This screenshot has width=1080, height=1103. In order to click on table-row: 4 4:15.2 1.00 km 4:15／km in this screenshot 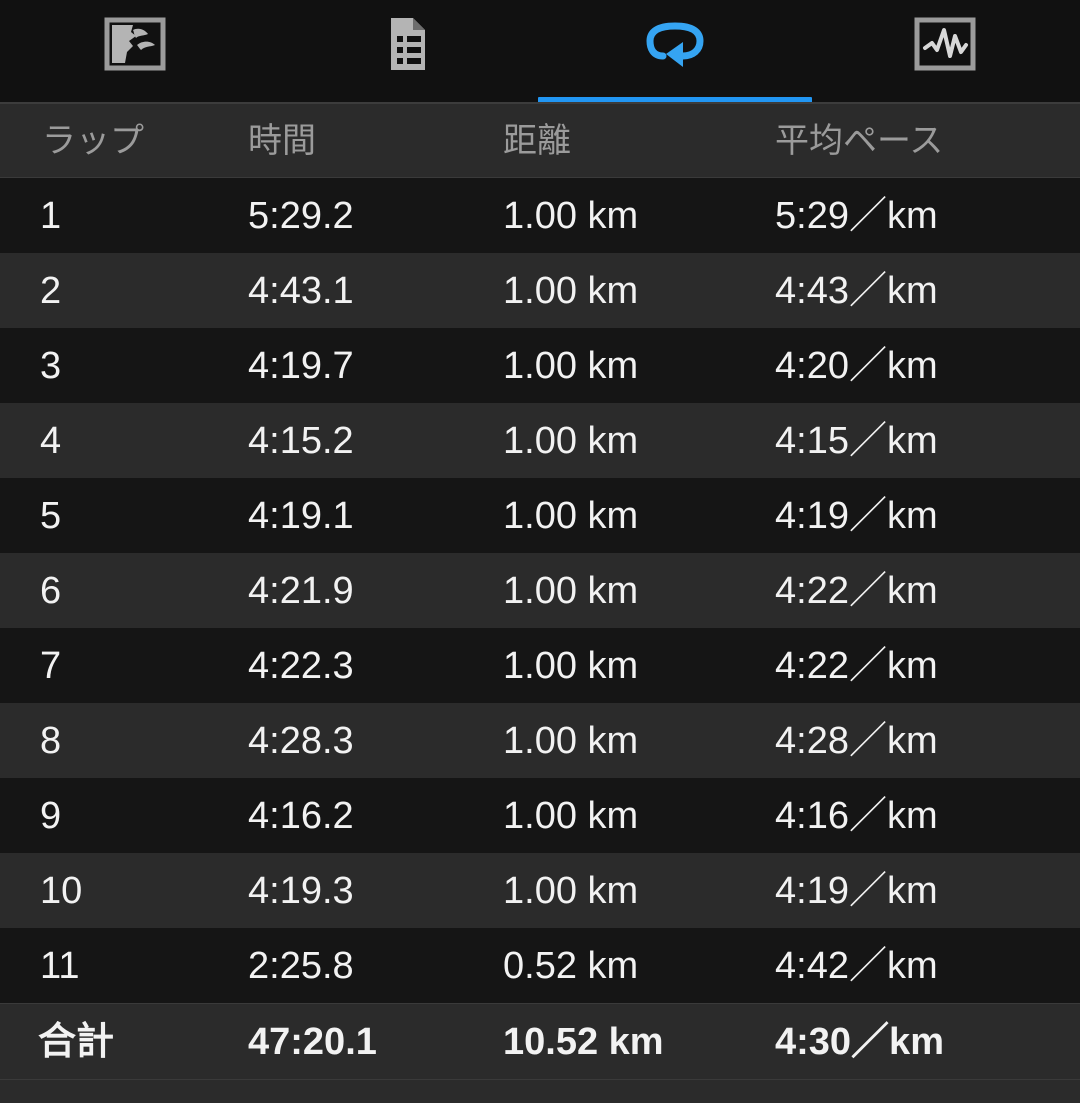, I will do `click(540, 440)`.